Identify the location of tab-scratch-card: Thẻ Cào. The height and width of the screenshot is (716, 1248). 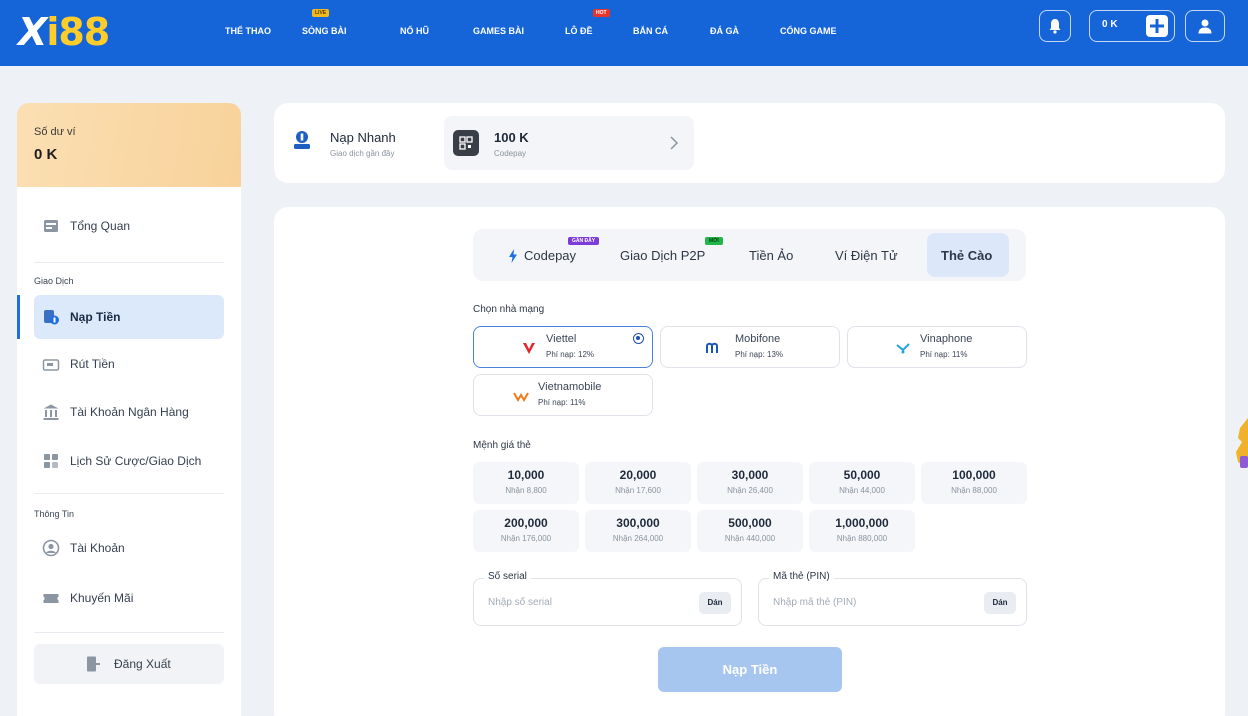
(968, 255).